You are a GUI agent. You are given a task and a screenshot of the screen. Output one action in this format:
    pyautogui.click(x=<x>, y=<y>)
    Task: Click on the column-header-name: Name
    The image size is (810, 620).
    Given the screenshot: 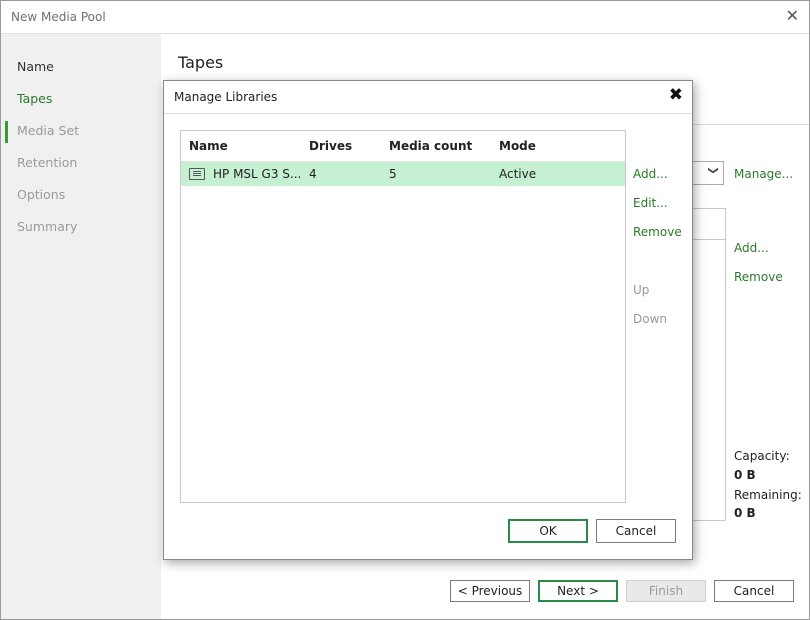 What is the action you would take?
    pyautogui.click(x=208, y=146)
    